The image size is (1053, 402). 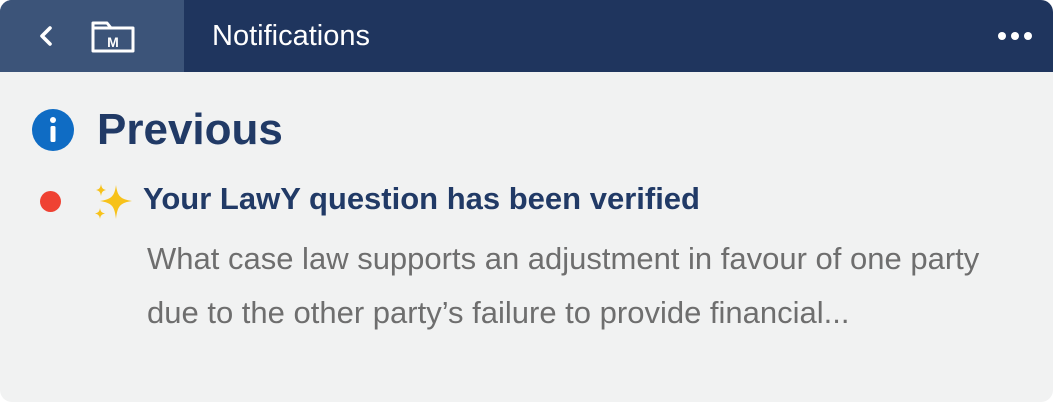 I want to click on chevron-left-icon, so click(x=46, y=36).